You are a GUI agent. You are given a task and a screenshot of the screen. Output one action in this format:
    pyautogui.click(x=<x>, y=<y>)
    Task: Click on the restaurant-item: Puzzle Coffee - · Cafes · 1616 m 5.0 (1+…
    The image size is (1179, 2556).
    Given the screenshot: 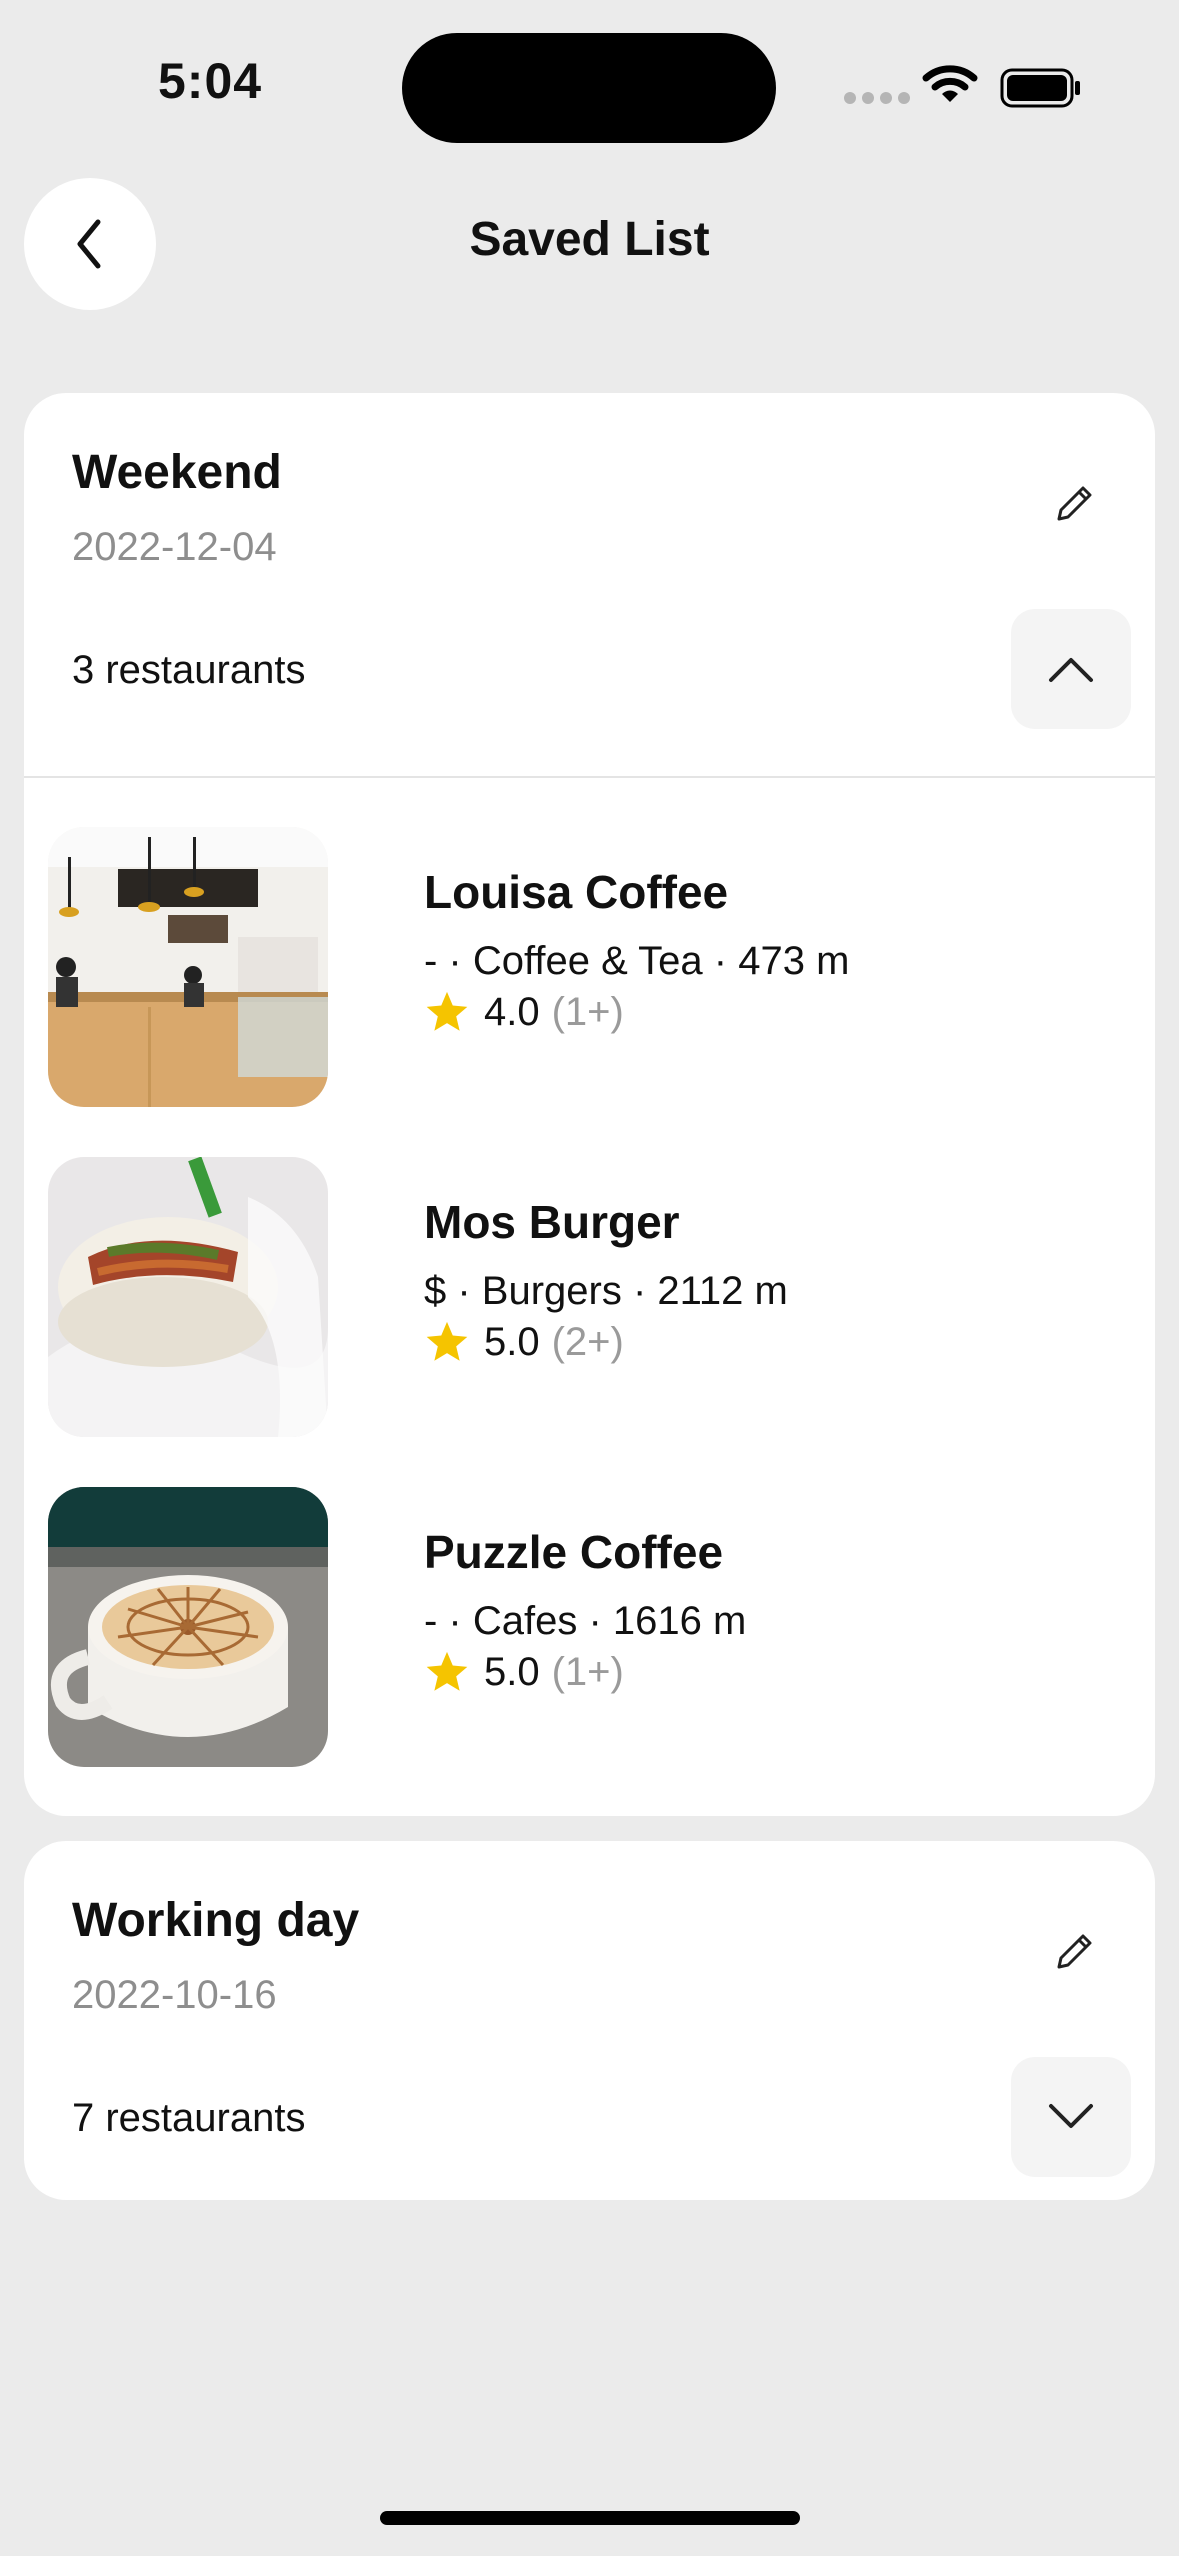 What is the action you would take?
    pyautogui.click(x=588, y=1627)
    